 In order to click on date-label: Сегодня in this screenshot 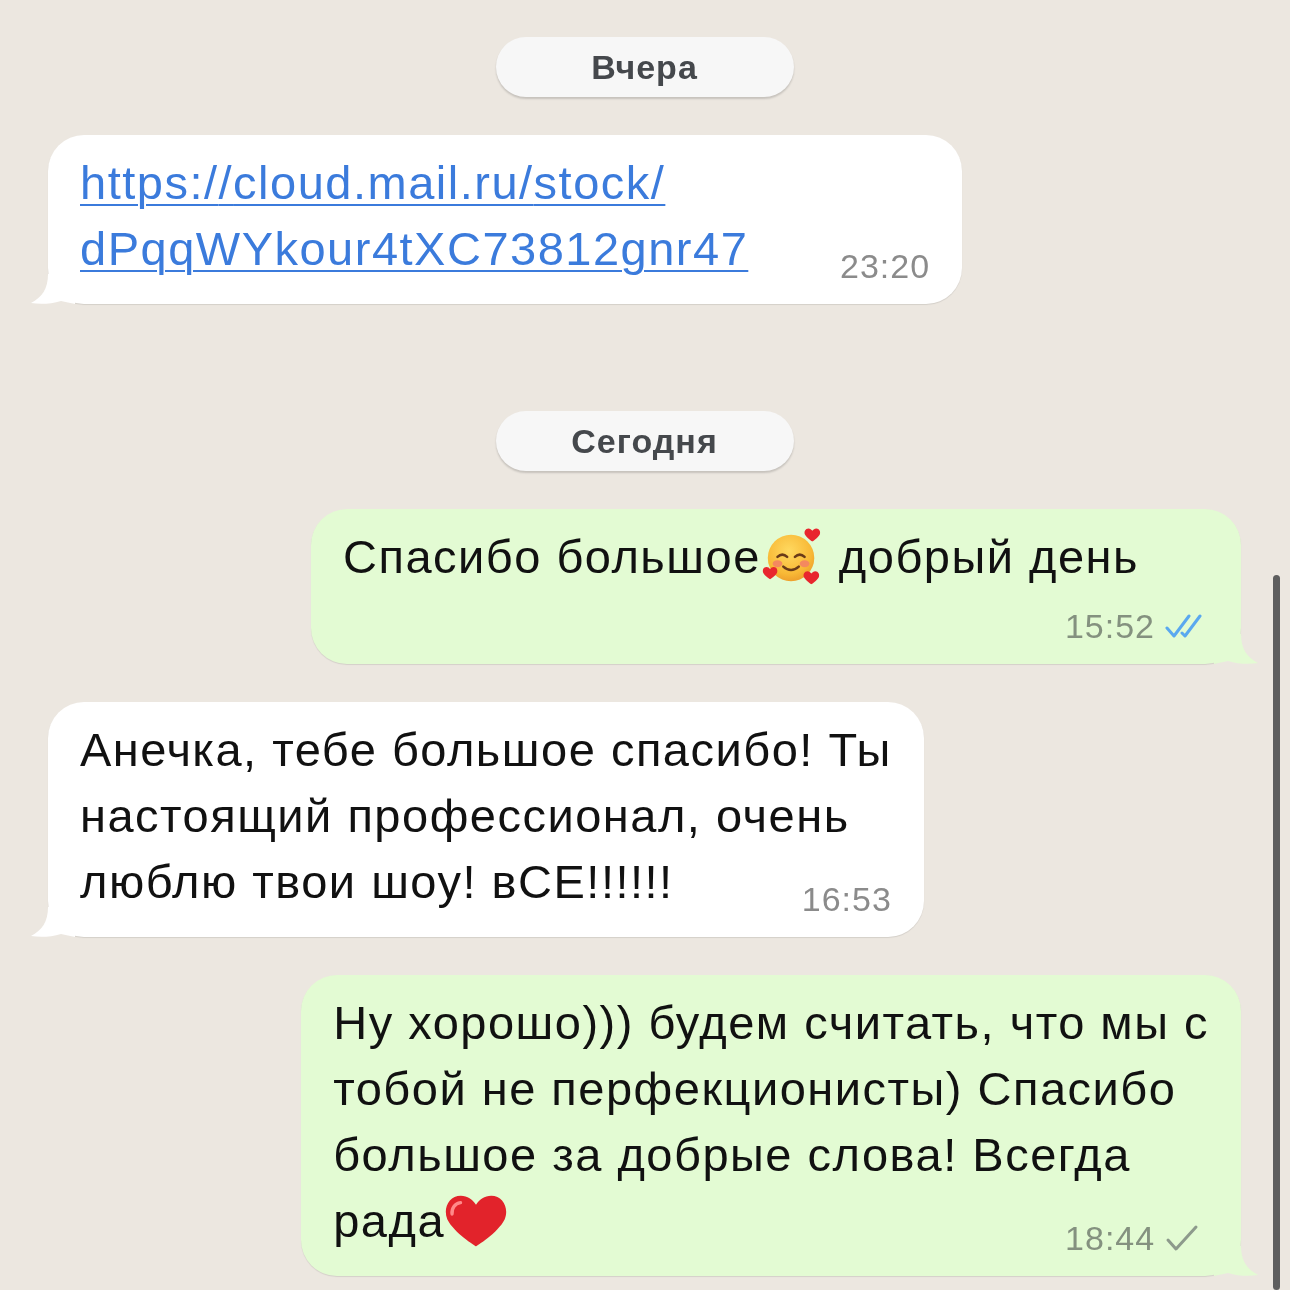, I will do `click(644, 441)`.